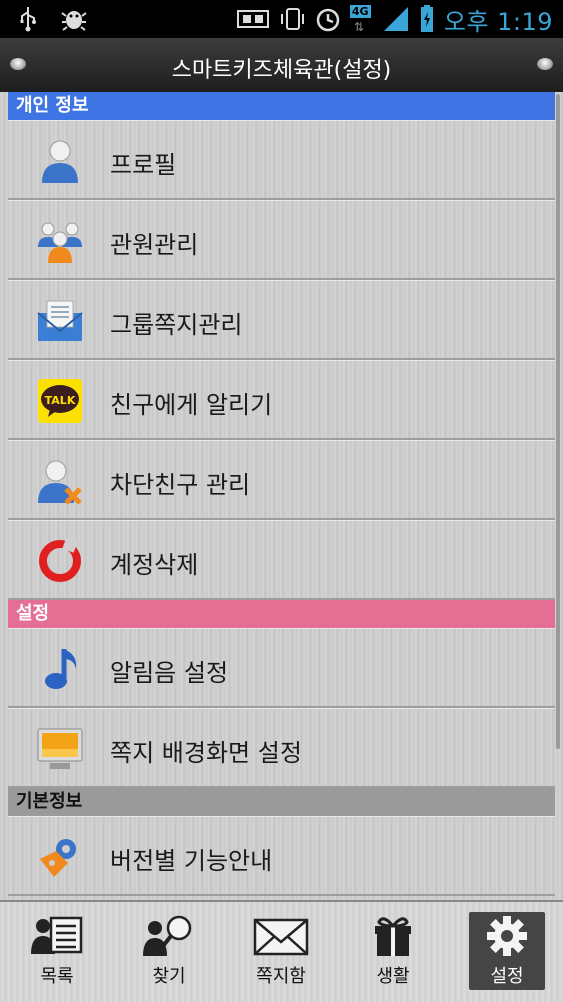 This screenshot has height=1002, width=563. I want to click on page-title: 스마트키즈체육관(설정), so click(281, 70).